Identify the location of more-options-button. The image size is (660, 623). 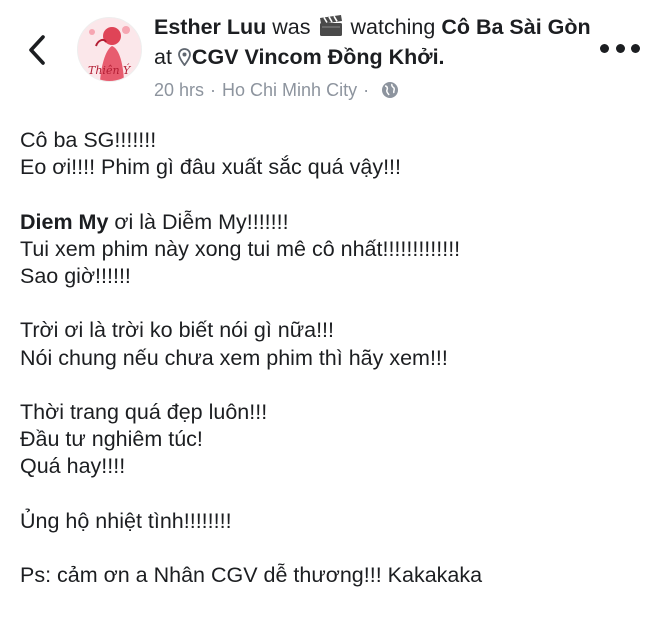
(620, 48).